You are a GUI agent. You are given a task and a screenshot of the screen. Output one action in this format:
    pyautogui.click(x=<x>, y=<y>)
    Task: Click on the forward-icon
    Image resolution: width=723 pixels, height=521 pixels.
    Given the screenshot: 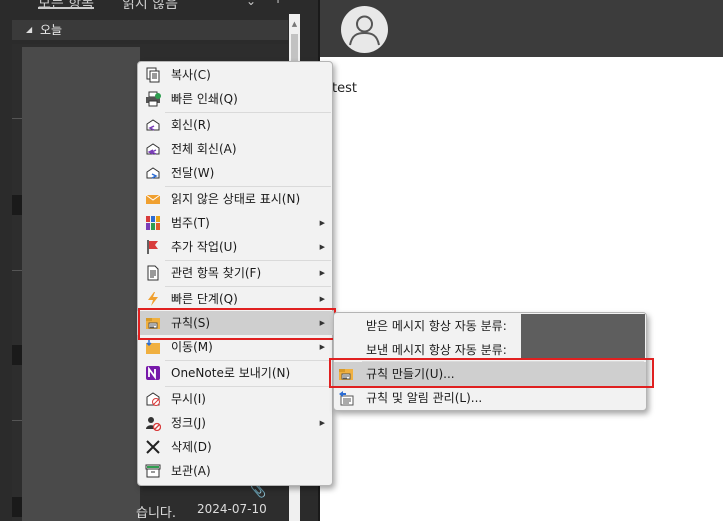 What is the action you would take?
    pyautogui.click(x=153, y=173)
    